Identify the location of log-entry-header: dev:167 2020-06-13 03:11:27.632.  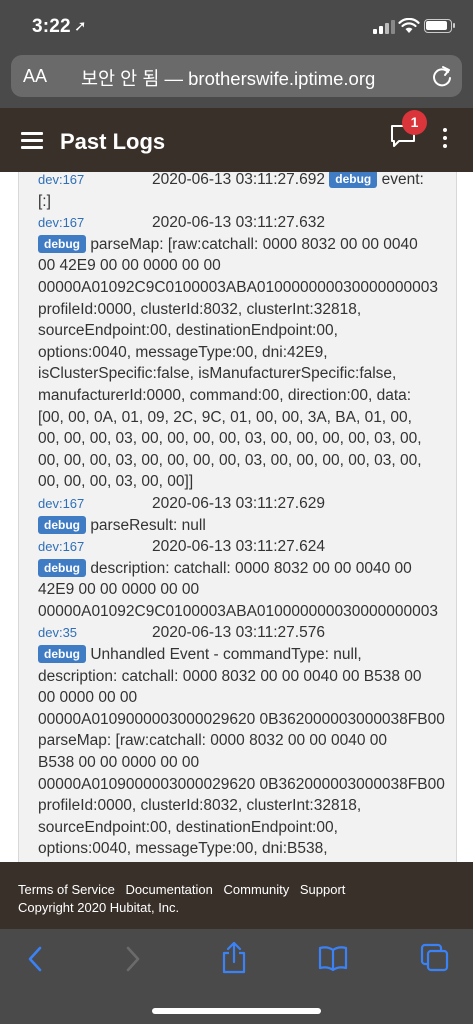
(247, 223).